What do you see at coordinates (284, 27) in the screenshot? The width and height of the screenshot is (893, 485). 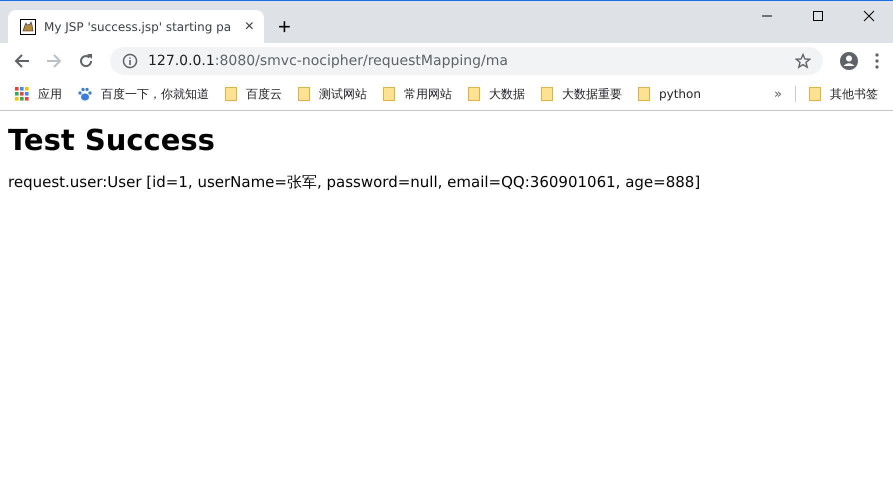 I see `new-tab-button: +` at bounding box center [284, 27].